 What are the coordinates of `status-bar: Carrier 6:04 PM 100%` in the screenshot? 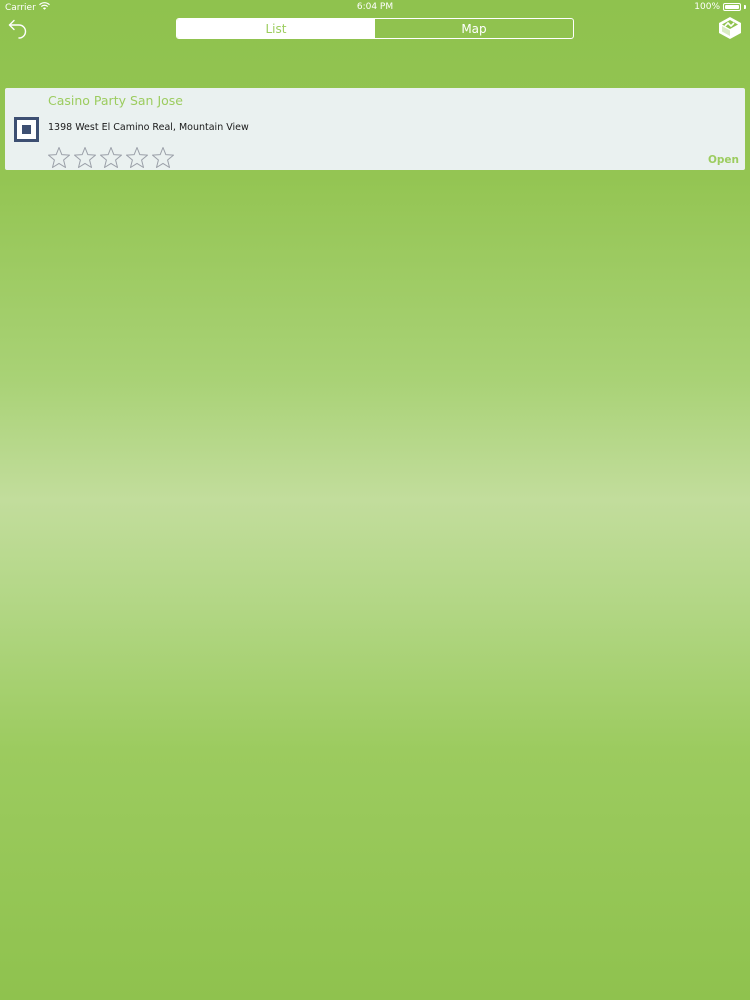 It's located at (375, 8).